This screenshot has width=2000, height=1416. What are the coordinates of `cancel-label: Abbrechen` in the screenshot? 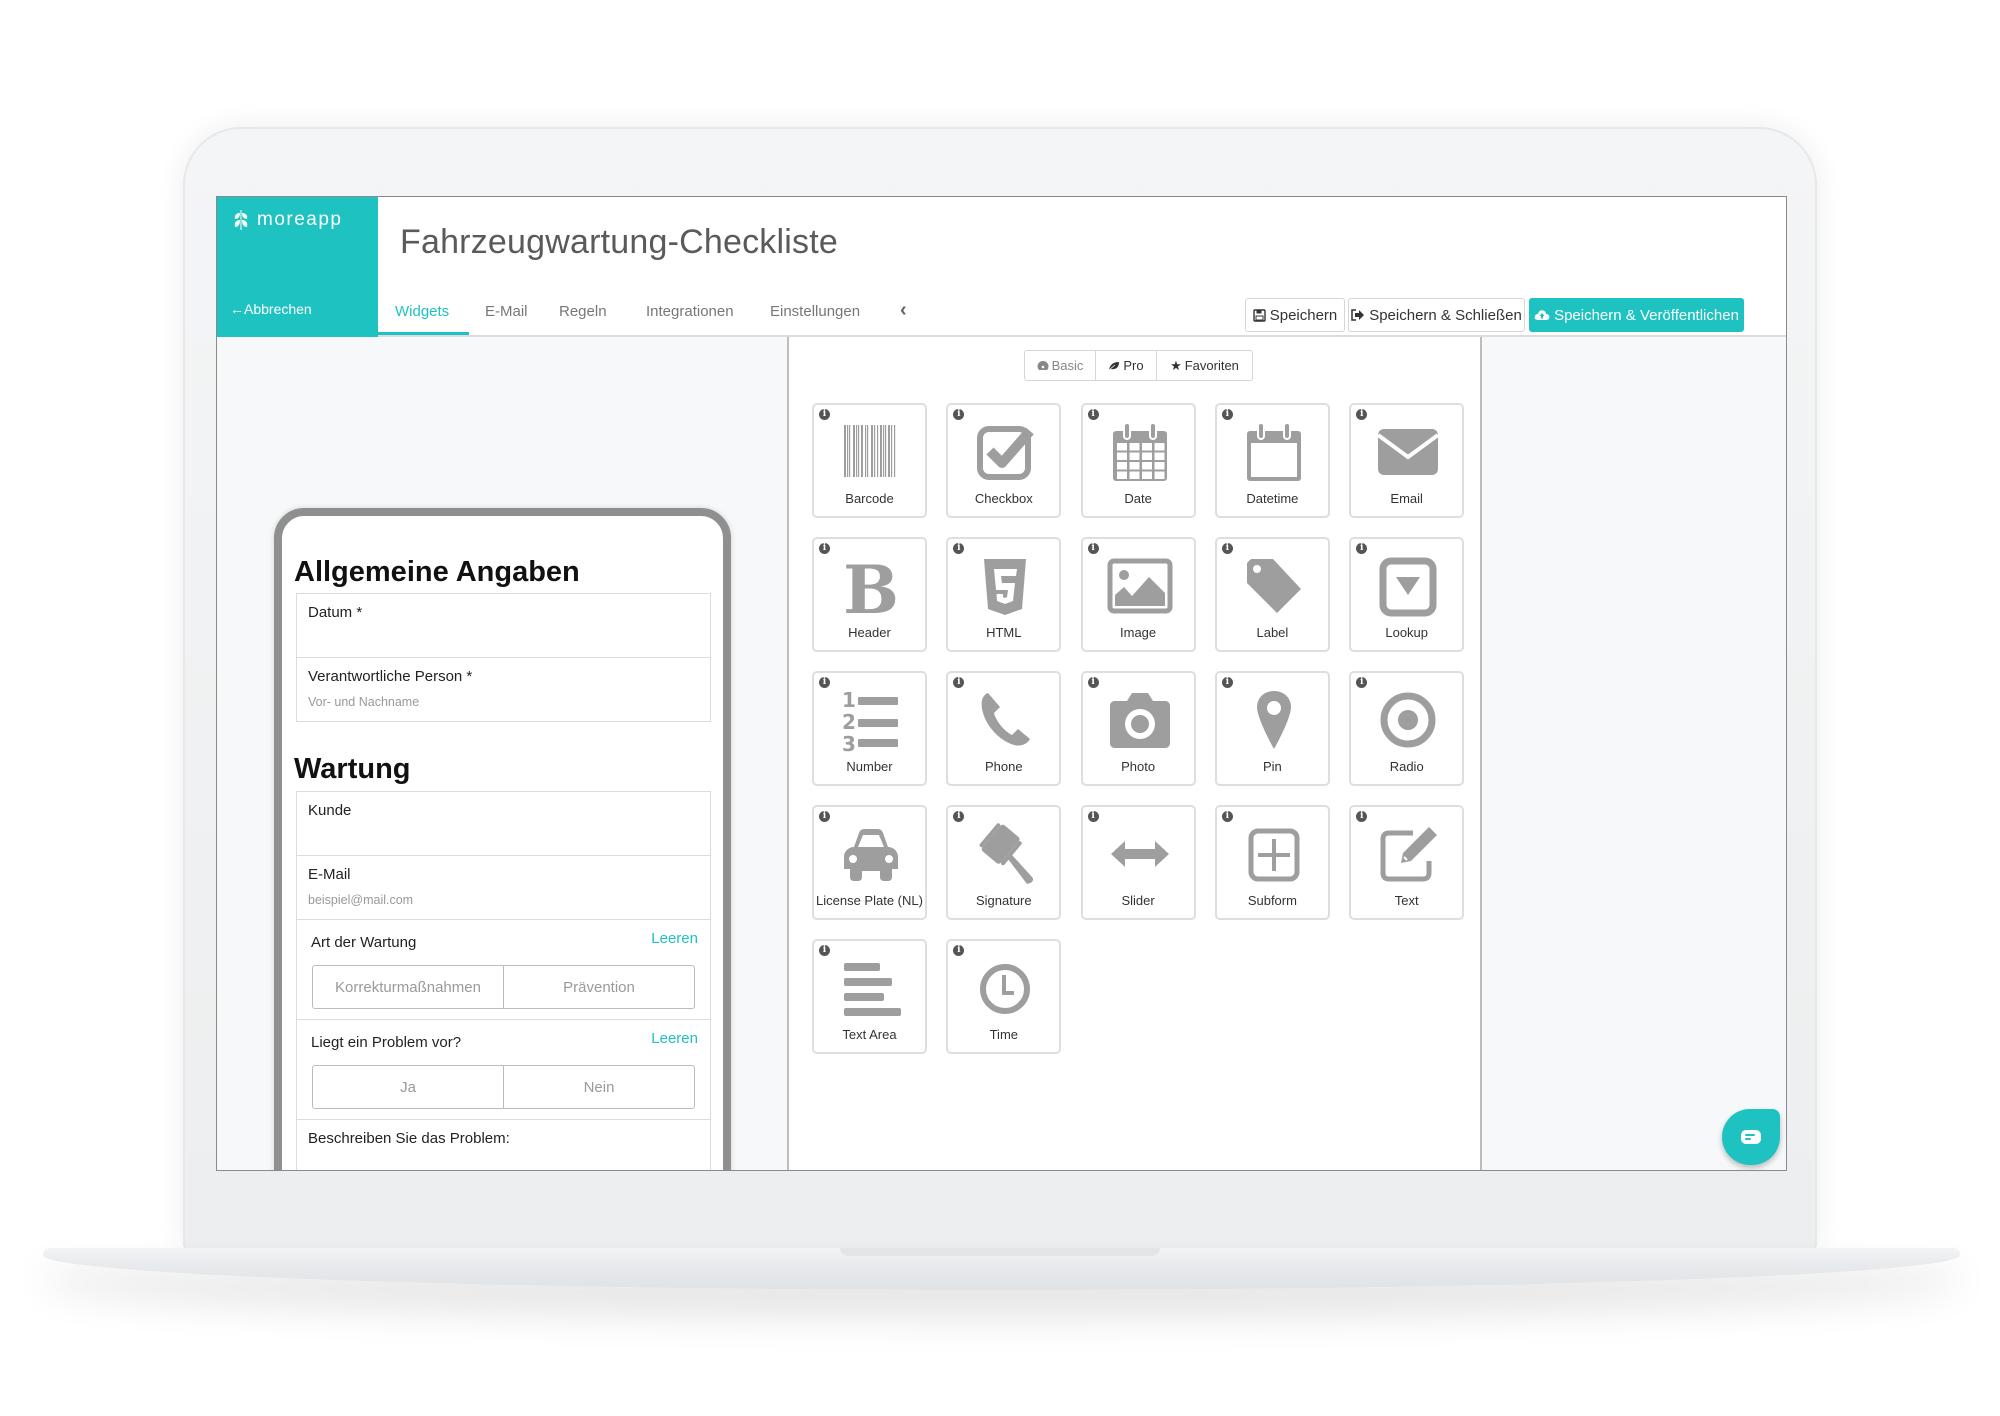 It's located at (278, 309).